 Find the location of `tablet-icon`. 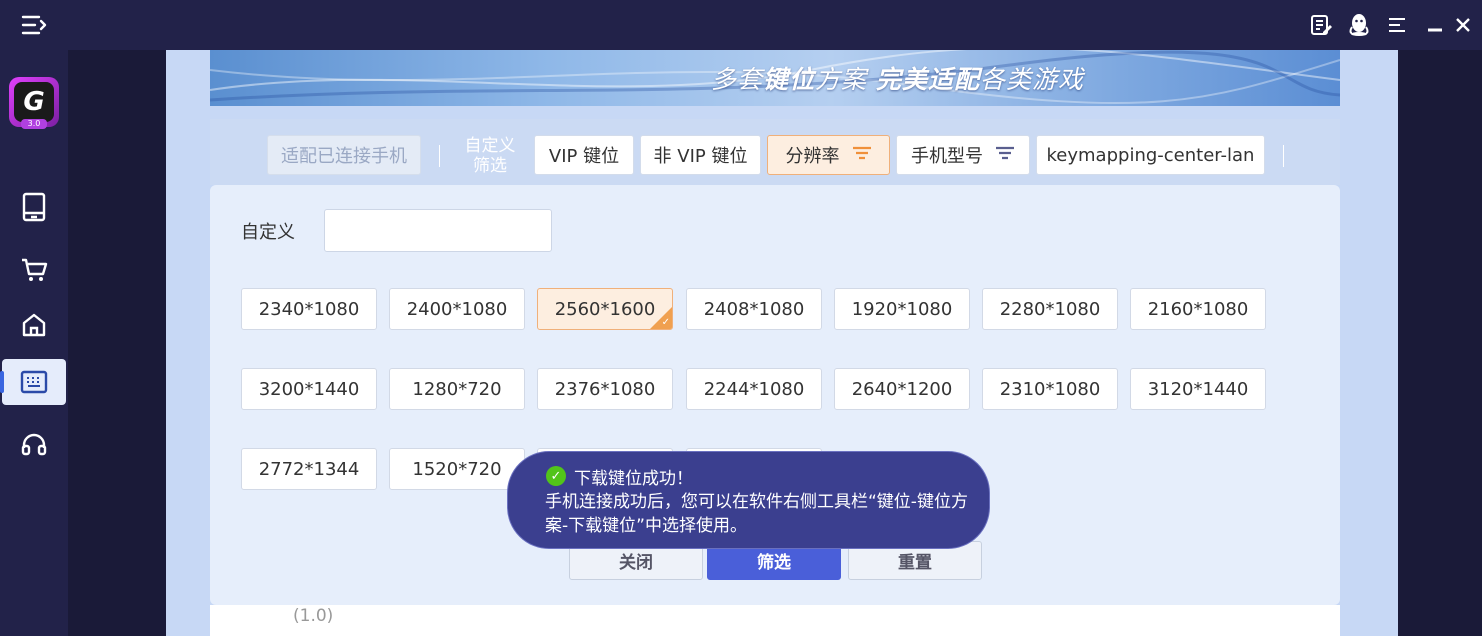

tablet-icon is located at coordinates (34, 207).